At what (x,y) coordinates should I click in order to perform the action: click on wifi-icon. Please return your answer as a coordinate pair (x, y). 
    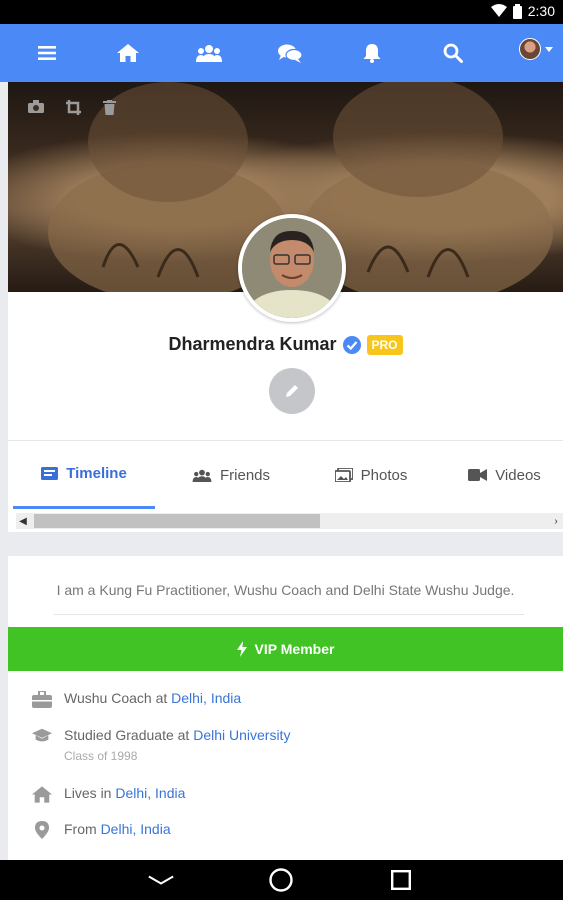
    Looking at the image, I should click on (498, 10).